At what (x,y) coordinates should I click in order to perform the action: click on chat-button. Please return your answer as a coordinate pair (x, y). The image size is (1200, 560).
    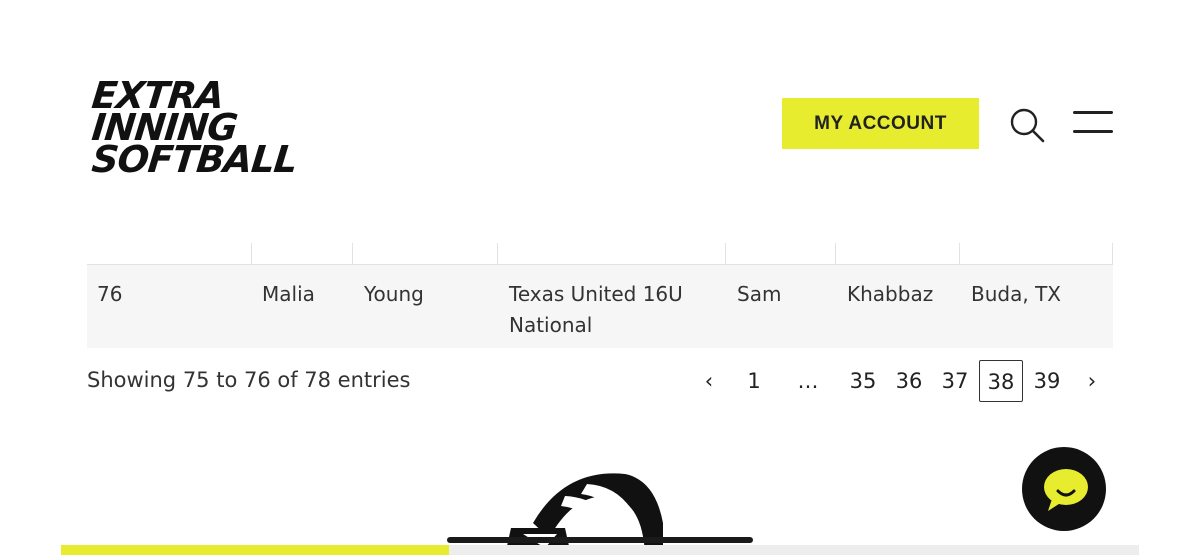
    Looking at the image, I should click on (1064, 489).